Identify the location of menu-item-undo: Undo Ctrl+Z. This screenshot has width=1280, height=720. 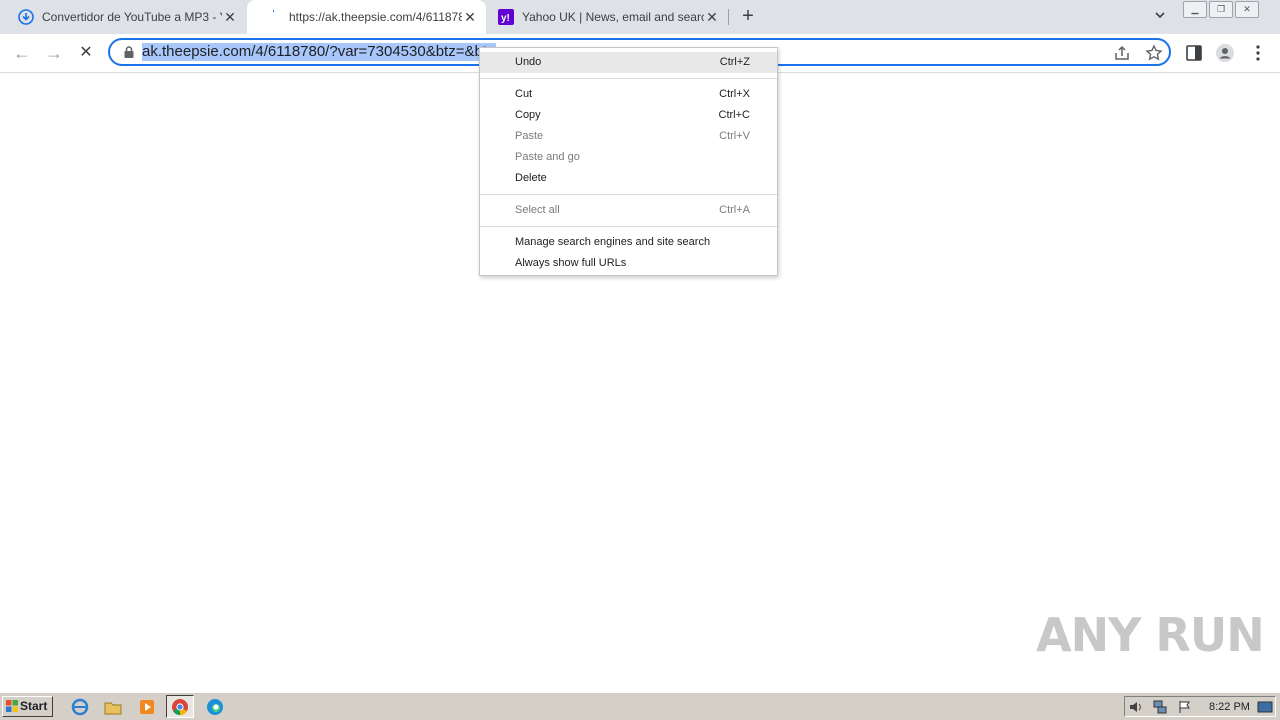
(628, 62).